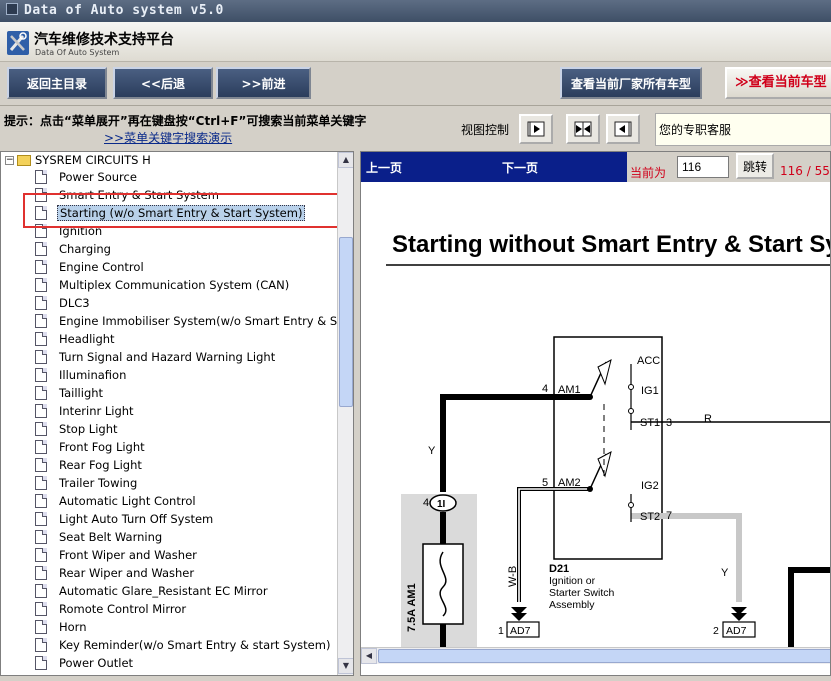 This screenshot has width=831, height=681. Describe the element at coordinates (743, 129) in the screenshot. I see `customer-service-box: 您的专职客服` at that location.